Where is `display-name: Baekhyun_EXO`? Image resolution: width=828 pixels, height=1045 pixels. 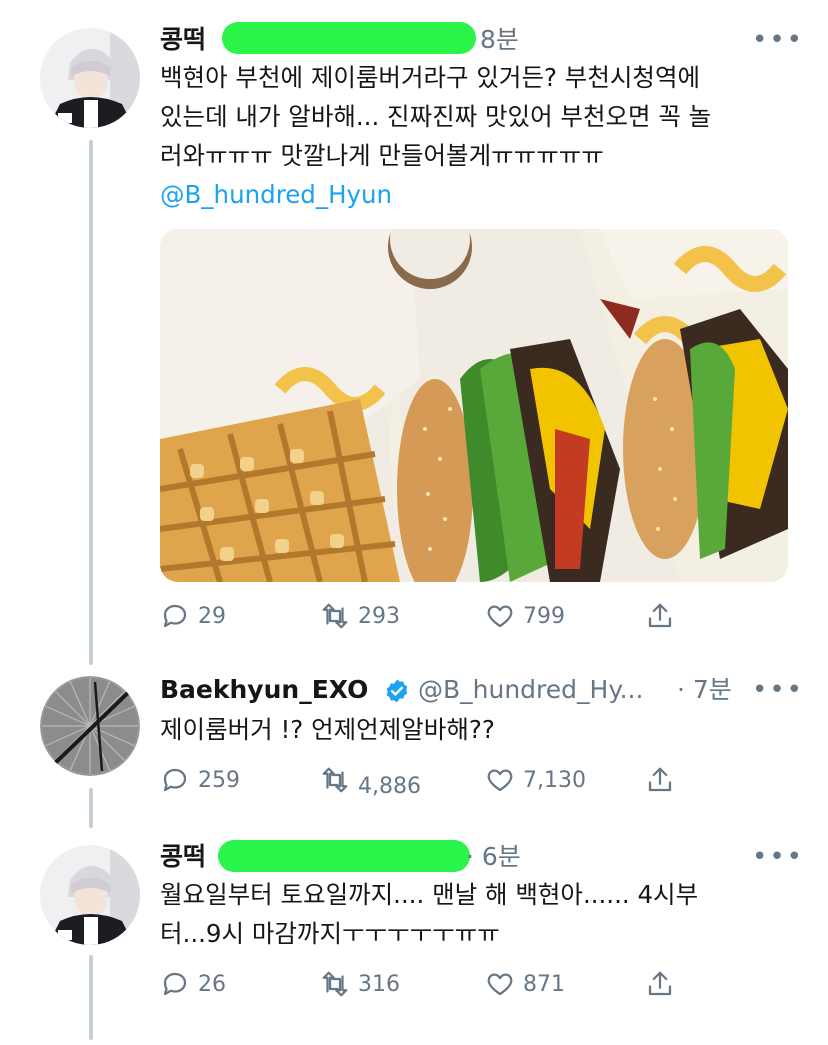 display-name: Baekhyun_EXO is located at coordinates (264, 690).